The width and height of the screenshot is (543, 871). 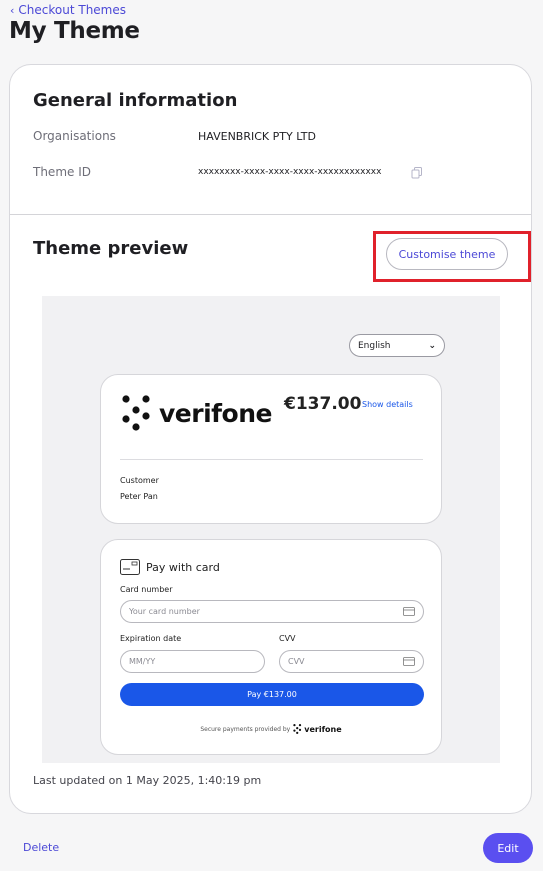 I want to click on expiration-date-input: MM/YY, so click(x=192, y=661).